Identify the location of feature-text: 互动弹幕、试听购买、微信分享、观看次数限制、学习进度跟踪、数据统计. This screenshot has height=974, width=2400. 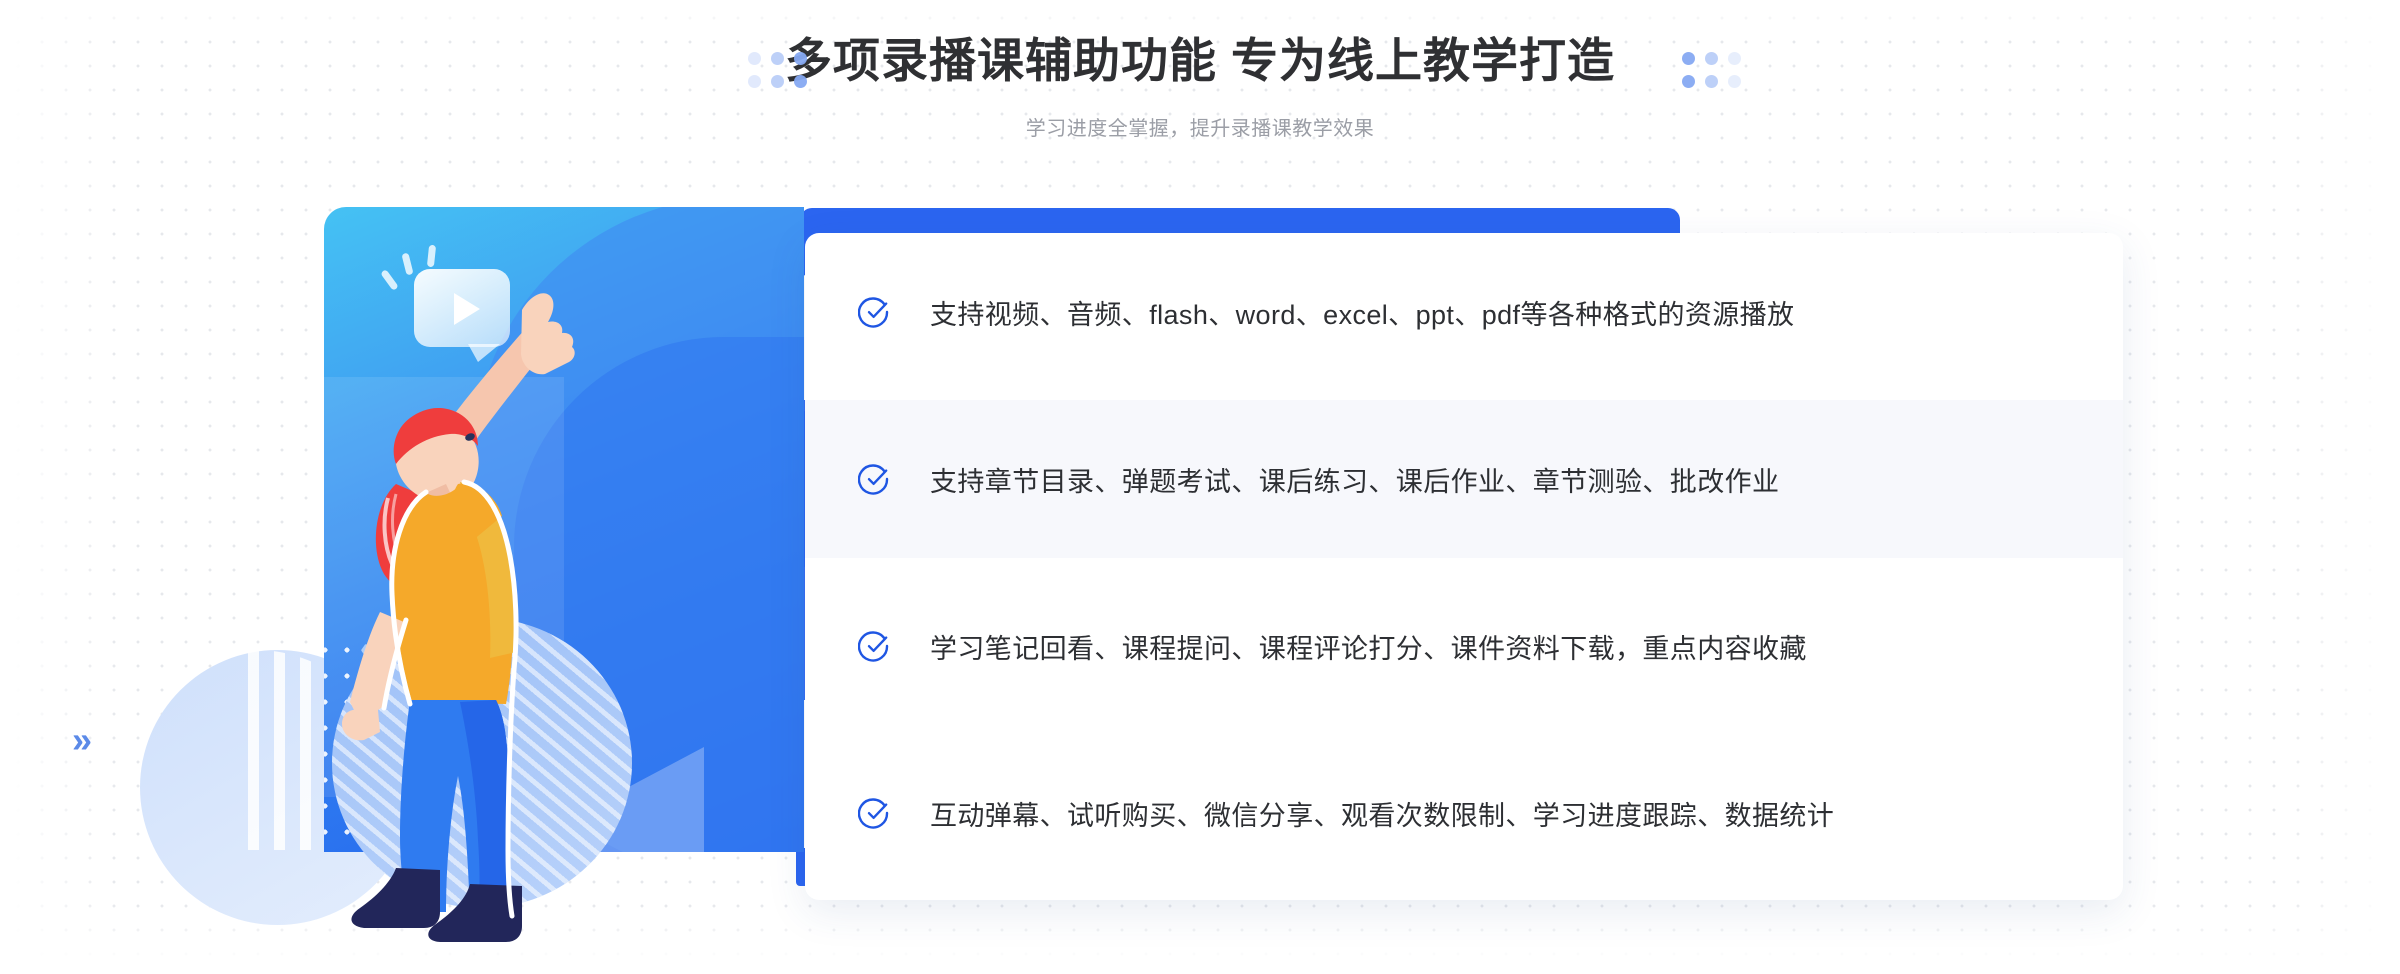
(1382, 815).